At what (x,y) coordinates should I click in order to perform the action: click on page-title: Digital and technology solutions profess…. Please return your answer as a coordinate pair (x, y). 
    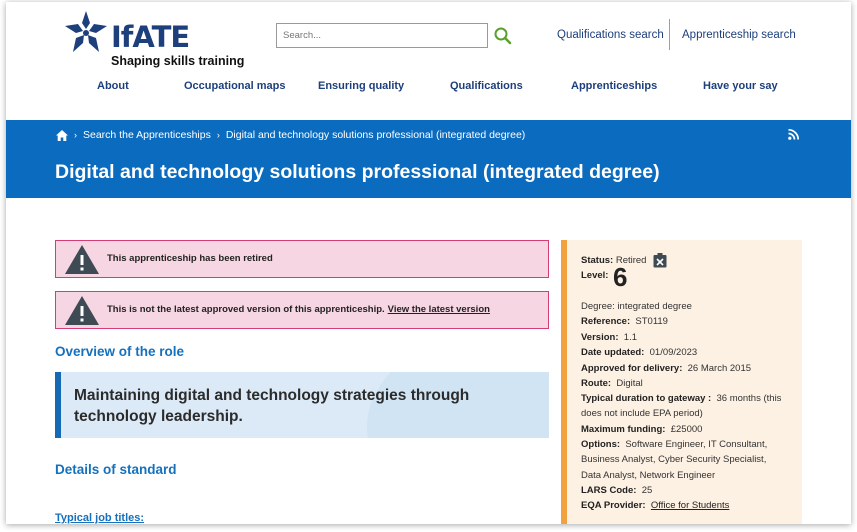
    Looking at the image, I should click on (357, 172).